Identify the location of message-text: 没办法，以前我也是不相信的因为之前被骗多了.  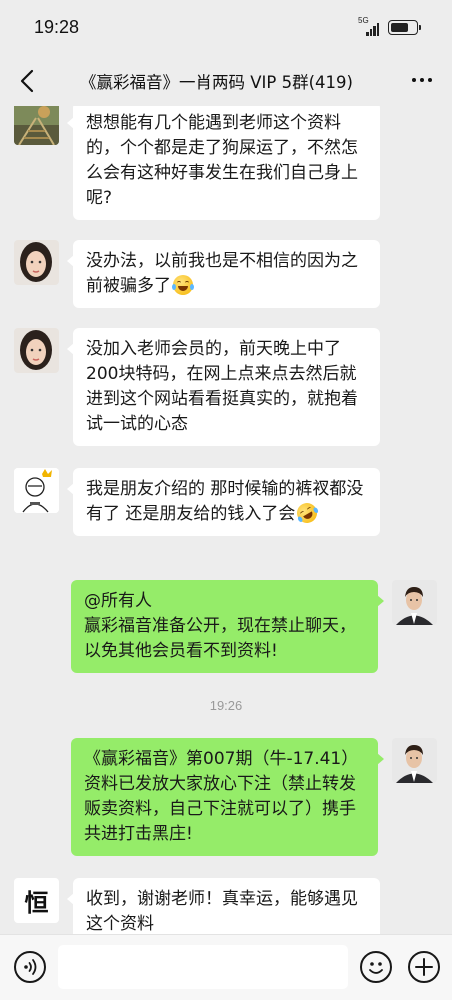
(222, 273).